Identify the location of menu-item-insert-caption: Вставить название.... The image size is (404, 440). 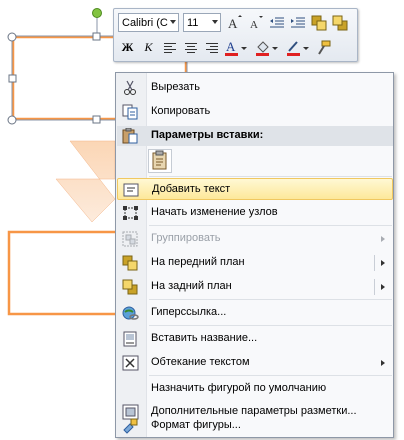
(255, 339).